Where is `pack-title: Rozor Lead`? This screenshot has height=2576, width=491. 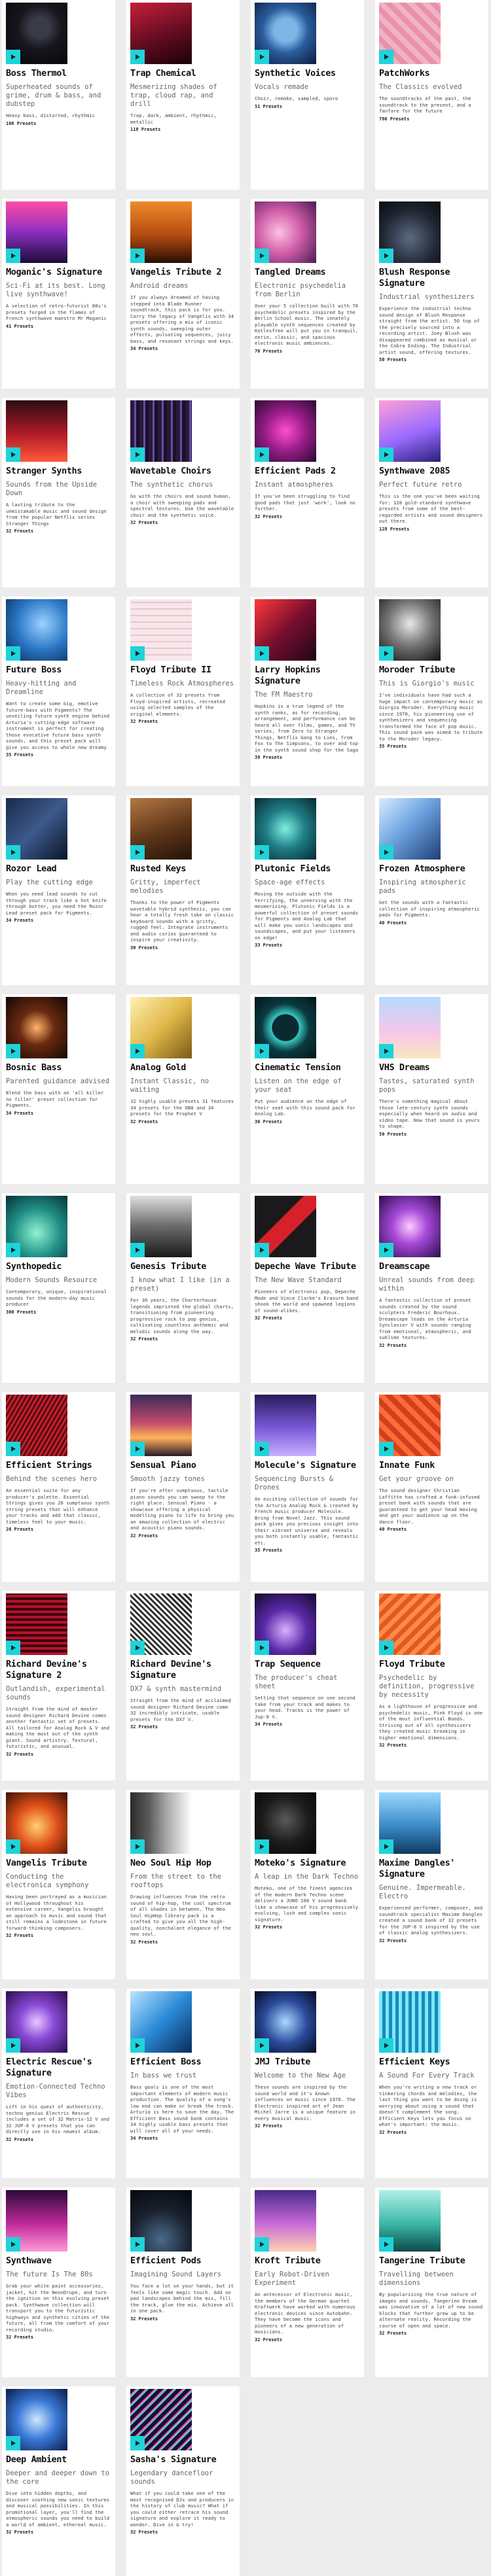
pack-title: Rozor Lead is located at coordinates (58, 869).